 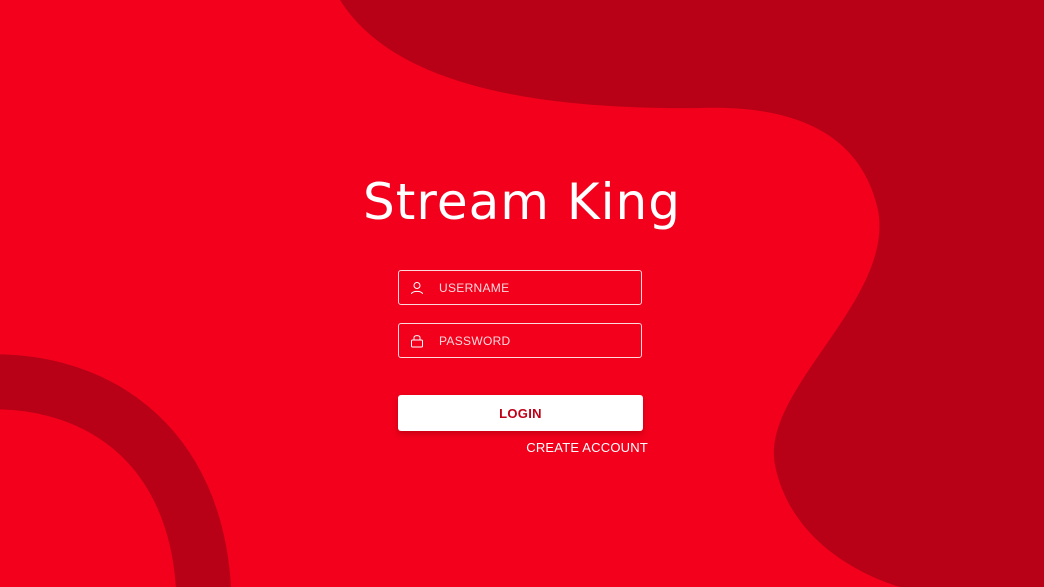 What do you see at coordinates (540, 287) in the screenshot?
I see `username-input` at bounding box center [540, 287].